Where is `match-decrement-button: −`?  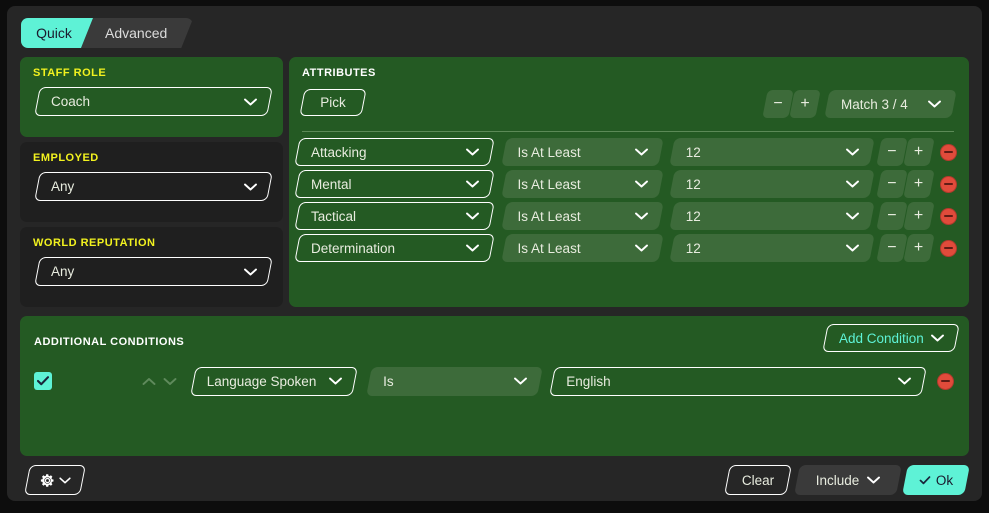
match-decrement-button: − is located at coordinates (778, 104).